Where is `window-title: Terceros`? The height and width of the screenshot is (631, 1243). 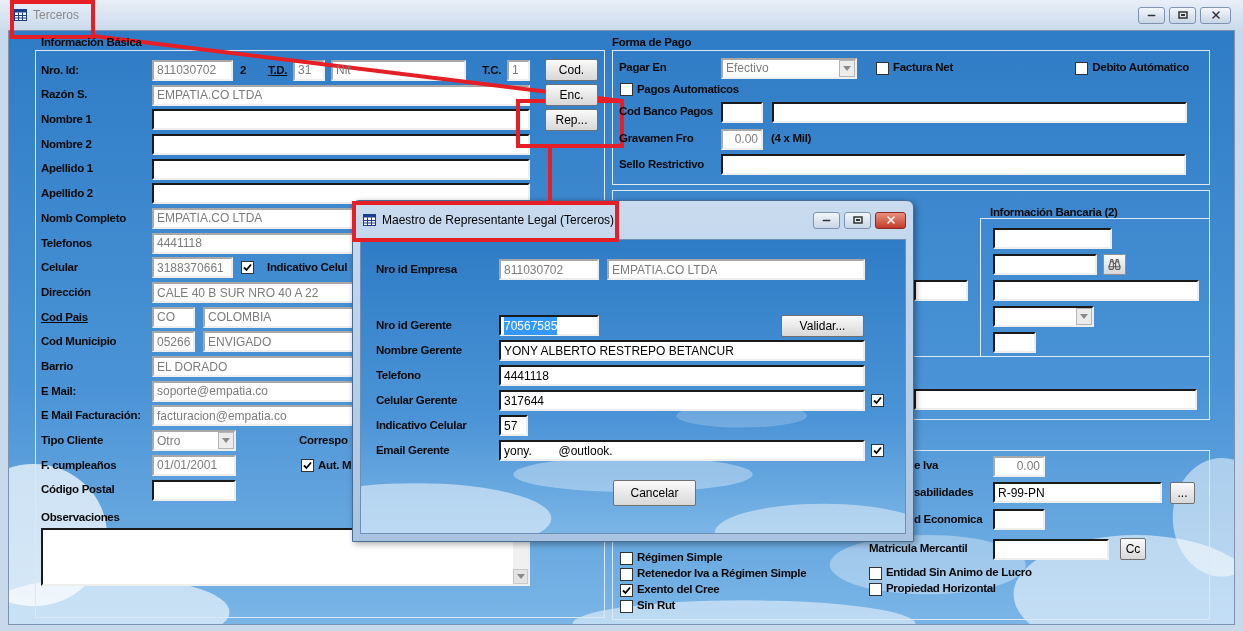 window-title: Terceros is located at coordinates (56, 15).